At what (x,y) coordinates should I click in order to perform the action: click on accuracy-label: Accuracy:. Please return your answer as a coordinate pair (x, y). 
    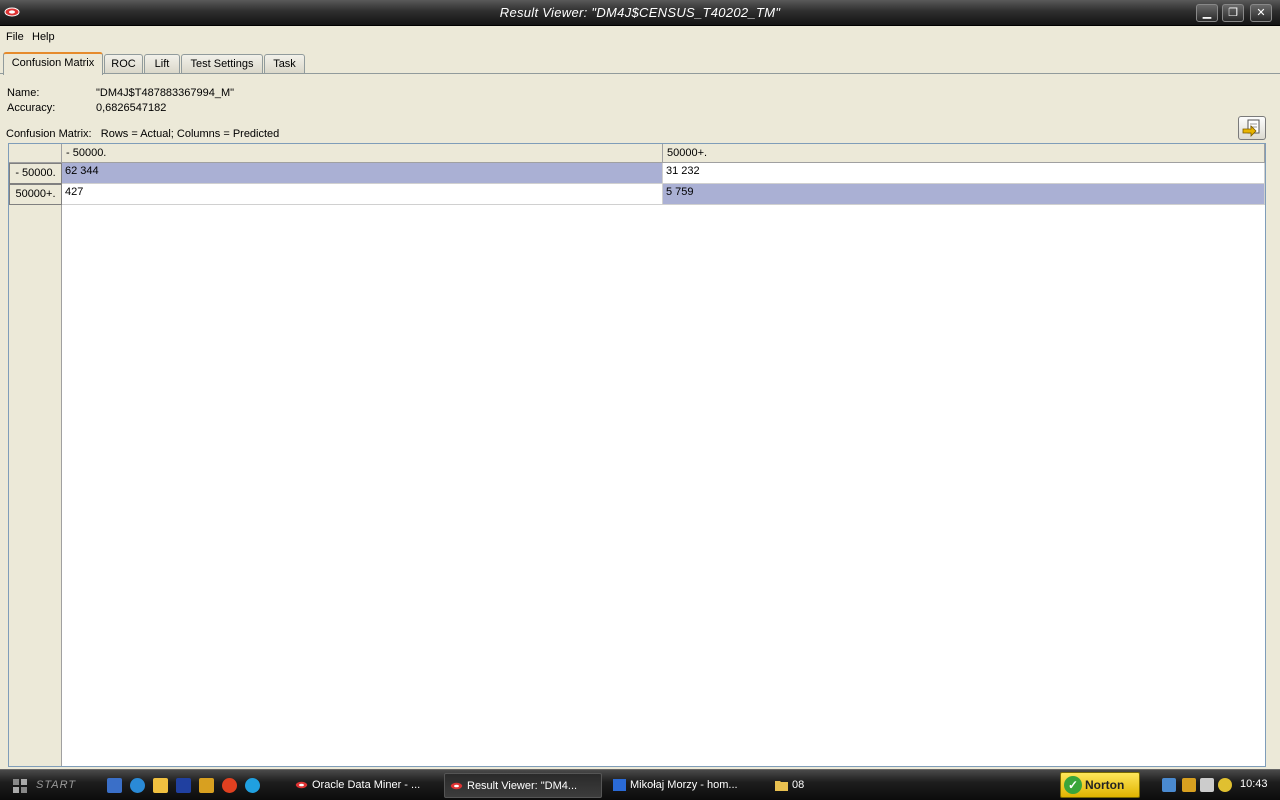
    Looking at the image, I should click on (31, 108).